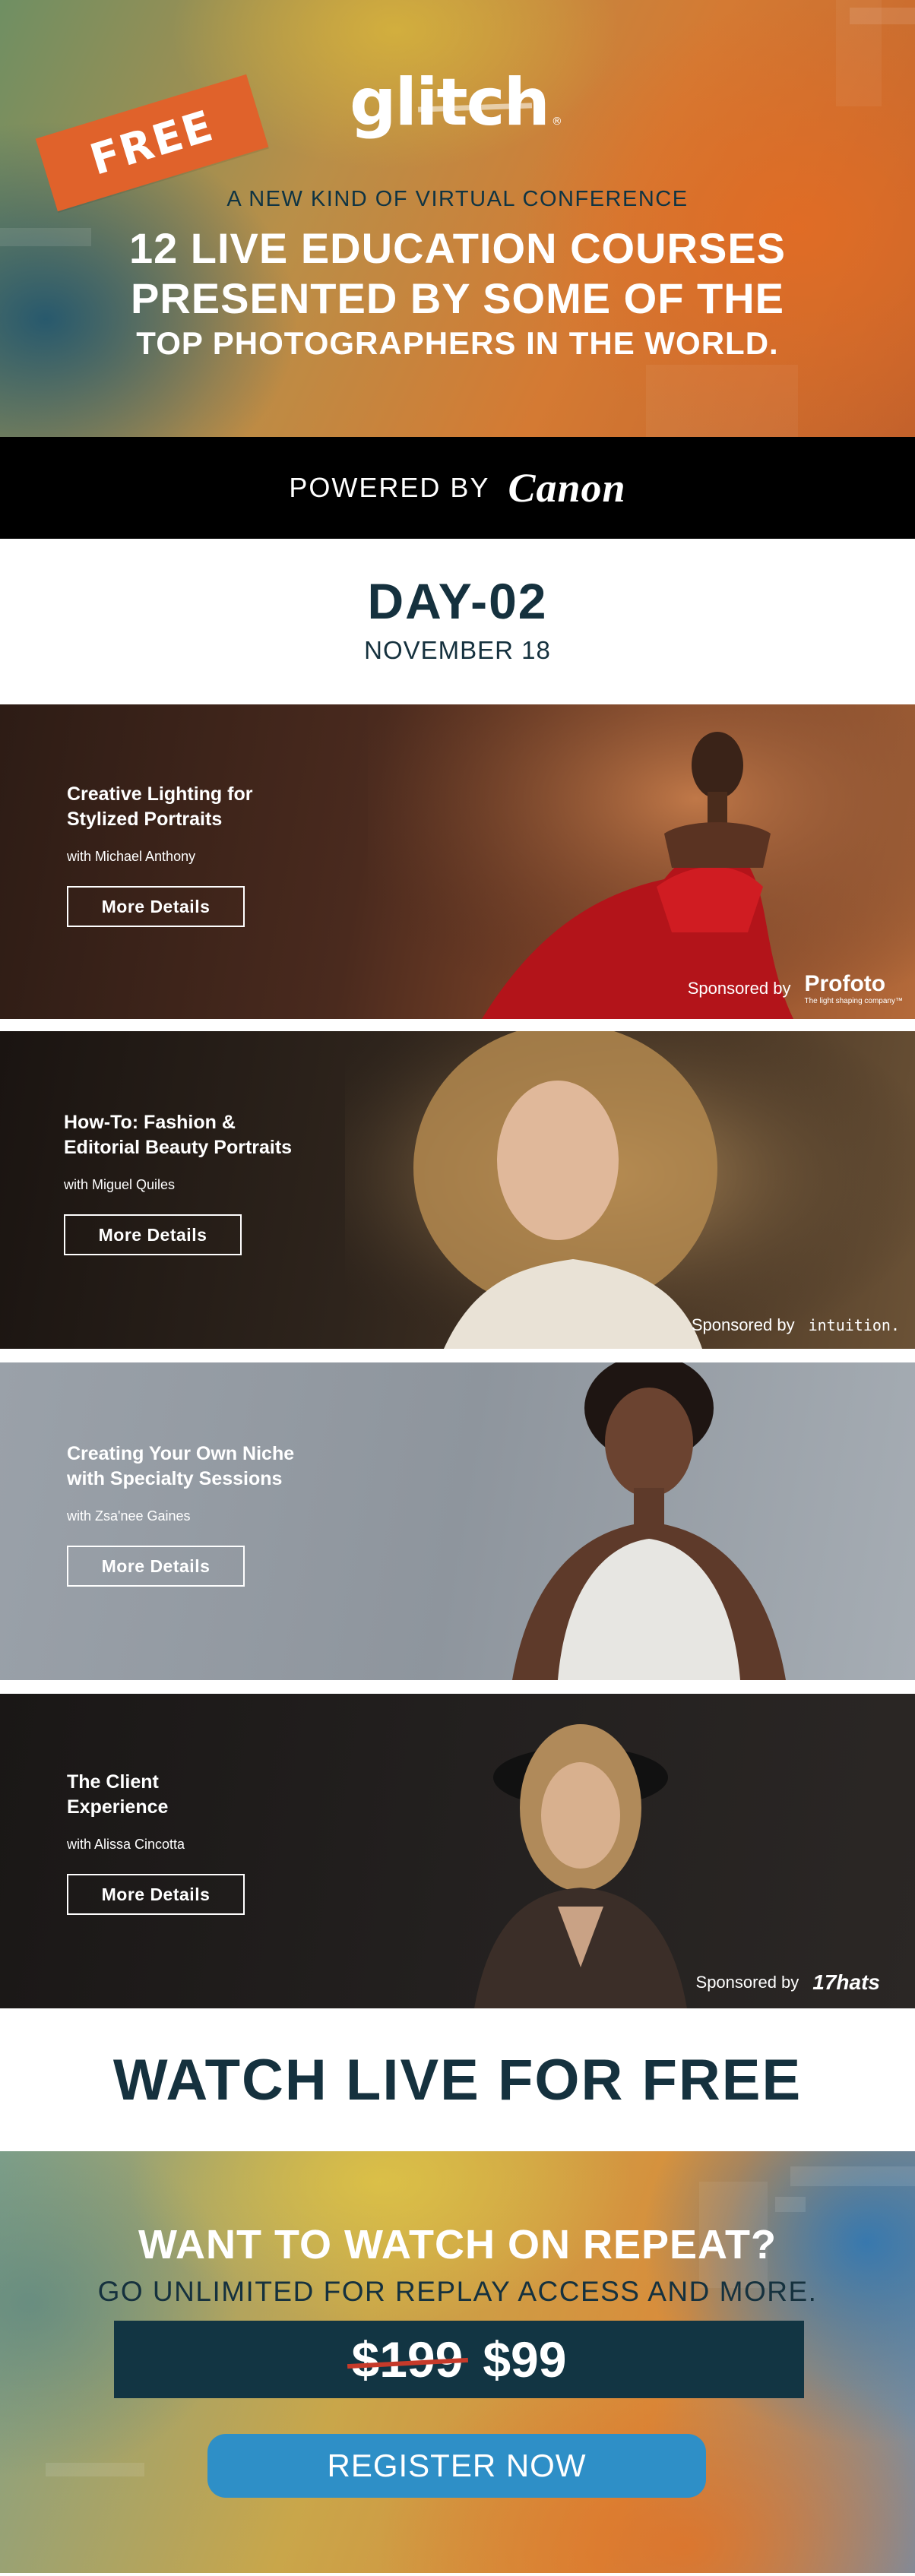  I want to click on course-instructor: with Alissa Cincotta, so click(126, 1844).